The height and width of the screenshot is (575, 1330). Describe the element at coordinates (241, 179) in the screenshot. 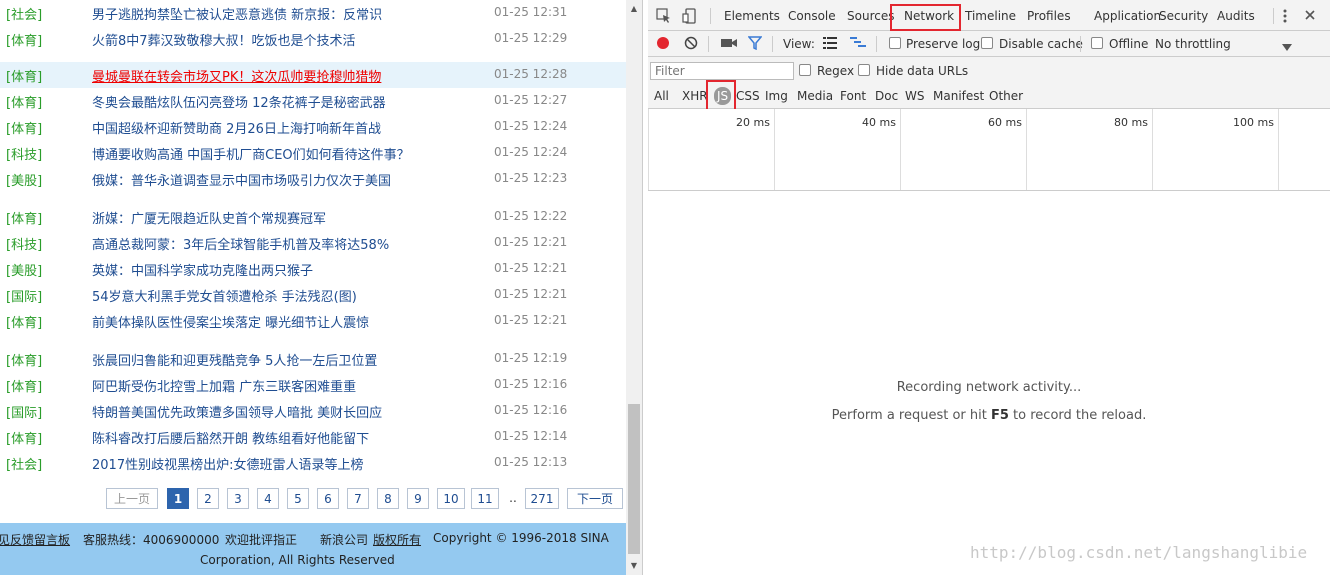

I see `news-title-link: 俄媒：普华永道调查显示中国市场吸引力仅次于美国` at that location.